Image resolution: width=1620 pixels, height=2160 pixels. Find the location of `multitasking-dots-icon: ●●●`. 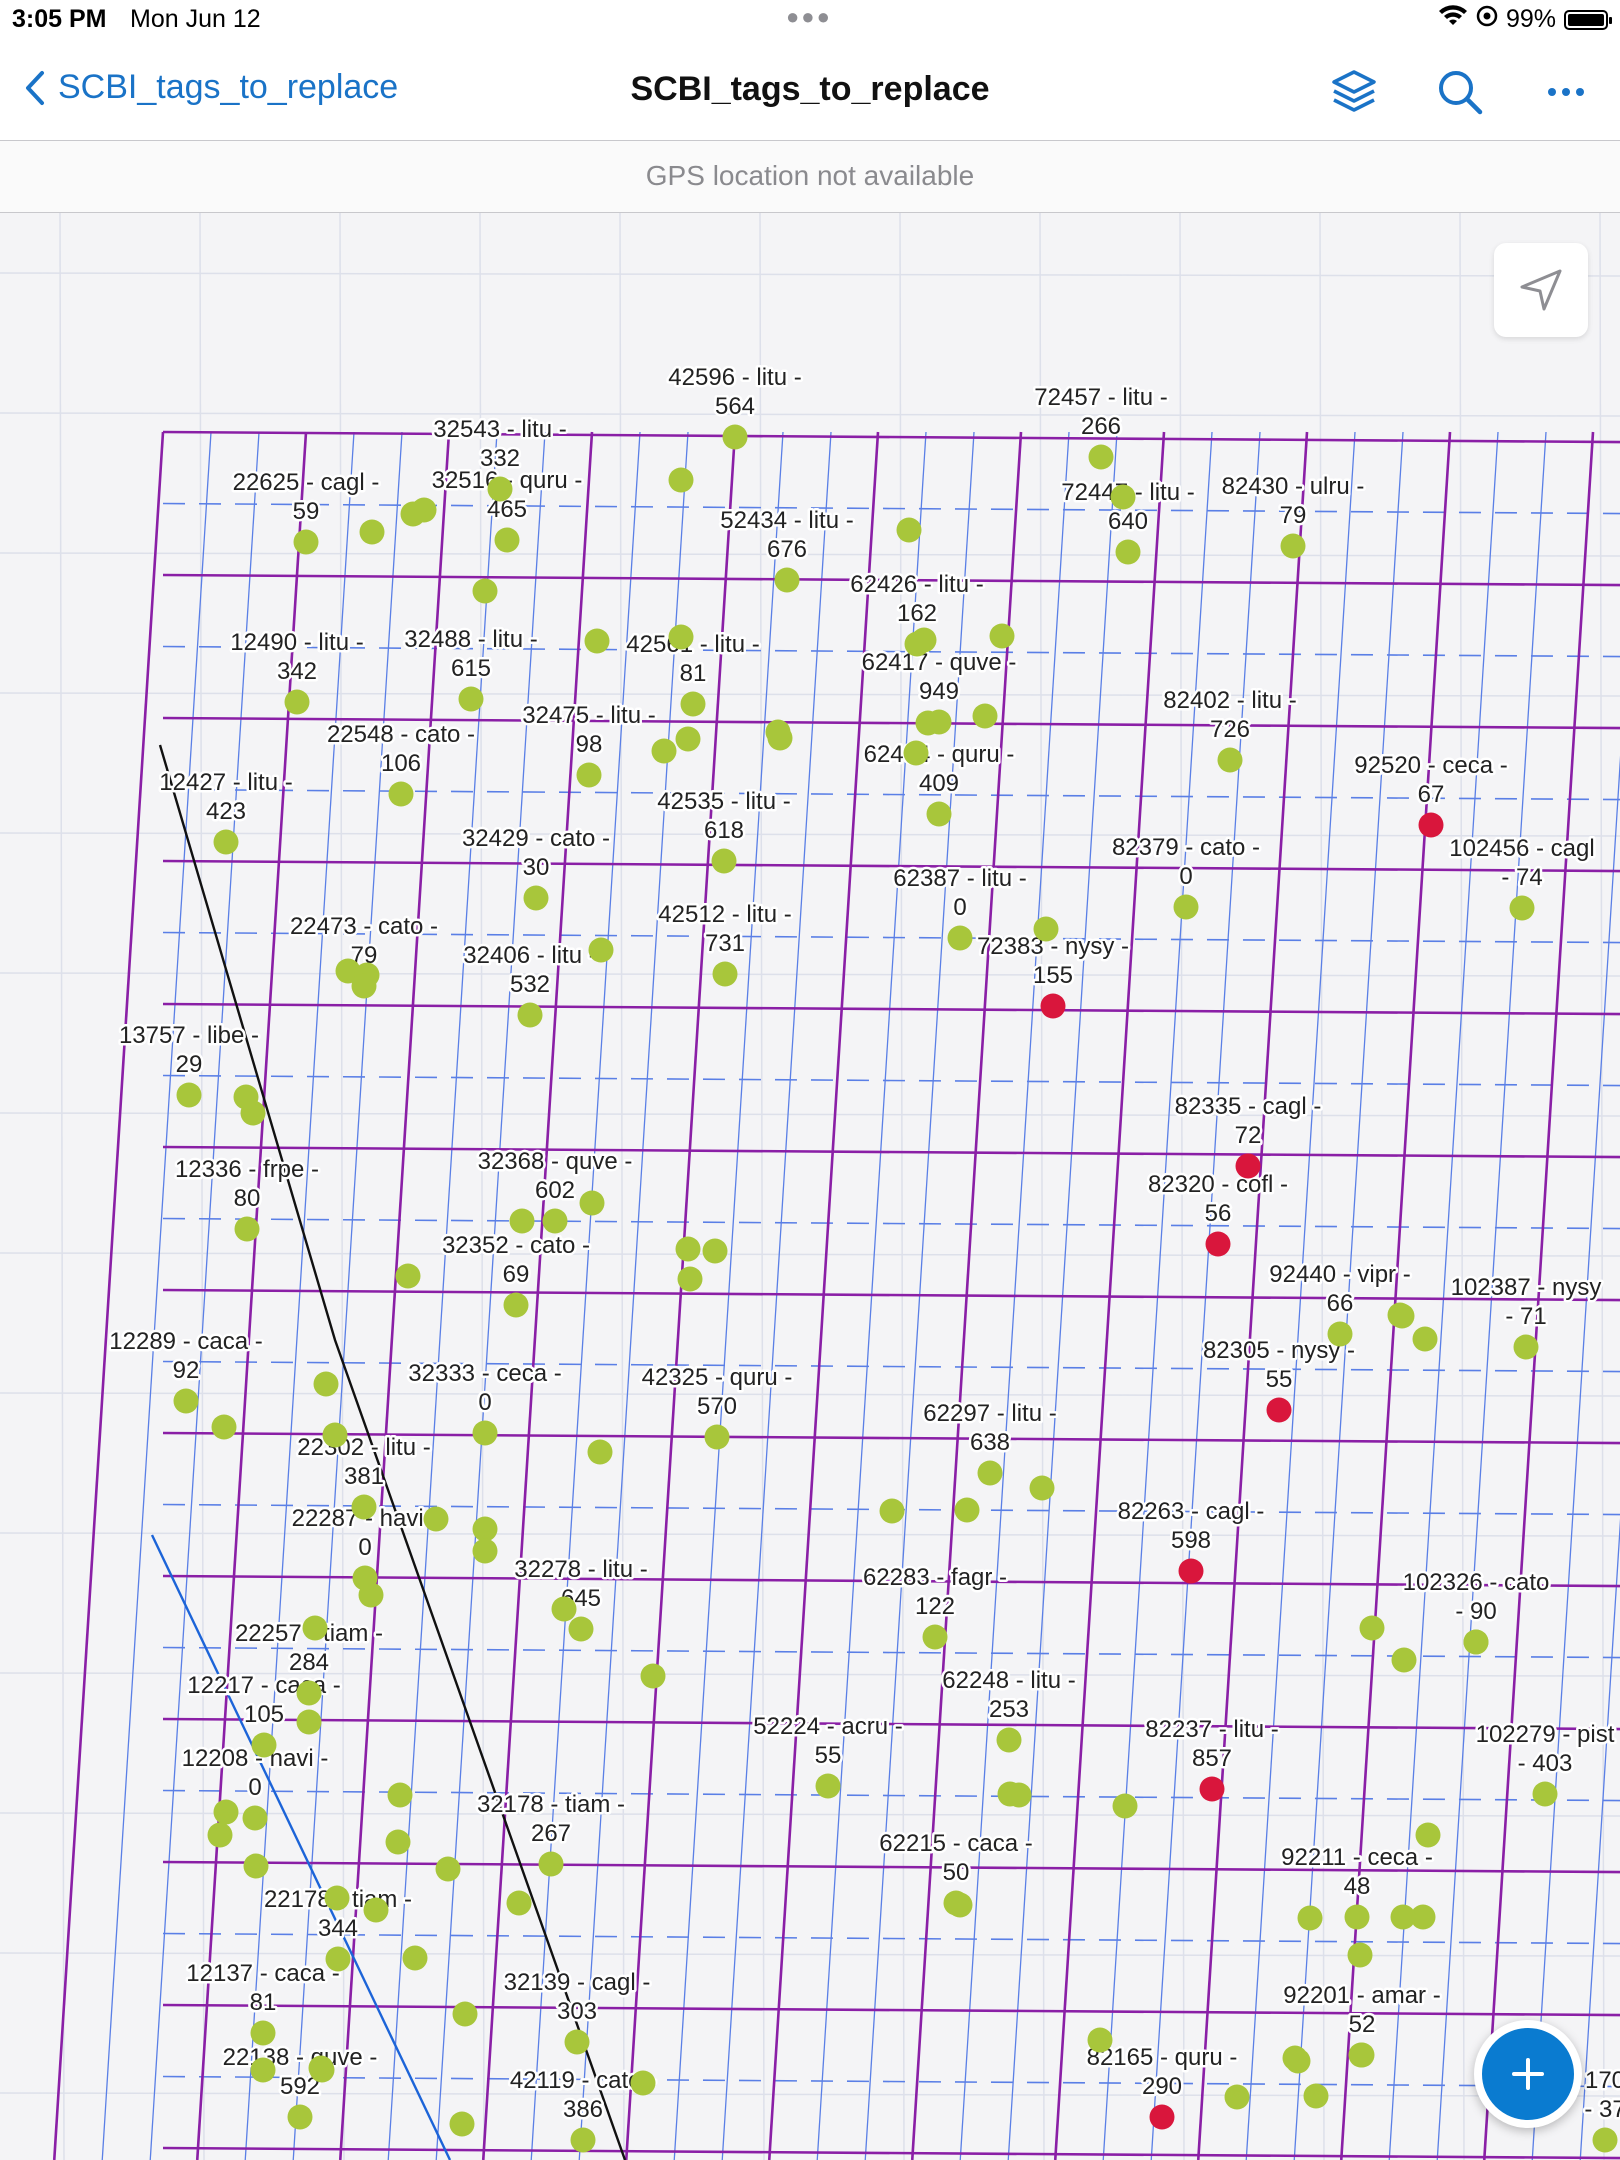

multitasking-dots-icon: ●●● is located at coordinates (809, 17).